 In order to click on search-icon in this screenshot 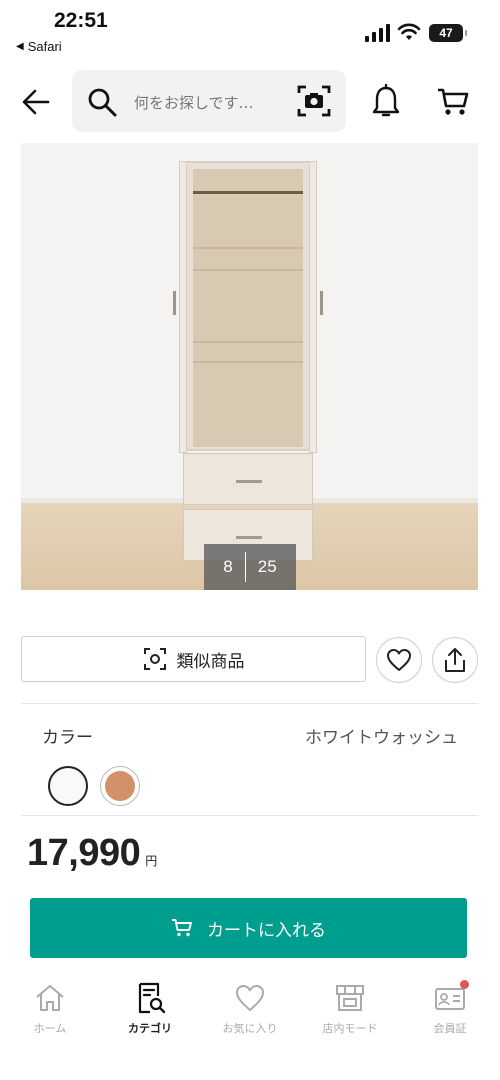, I will do `click(102, 102)`.